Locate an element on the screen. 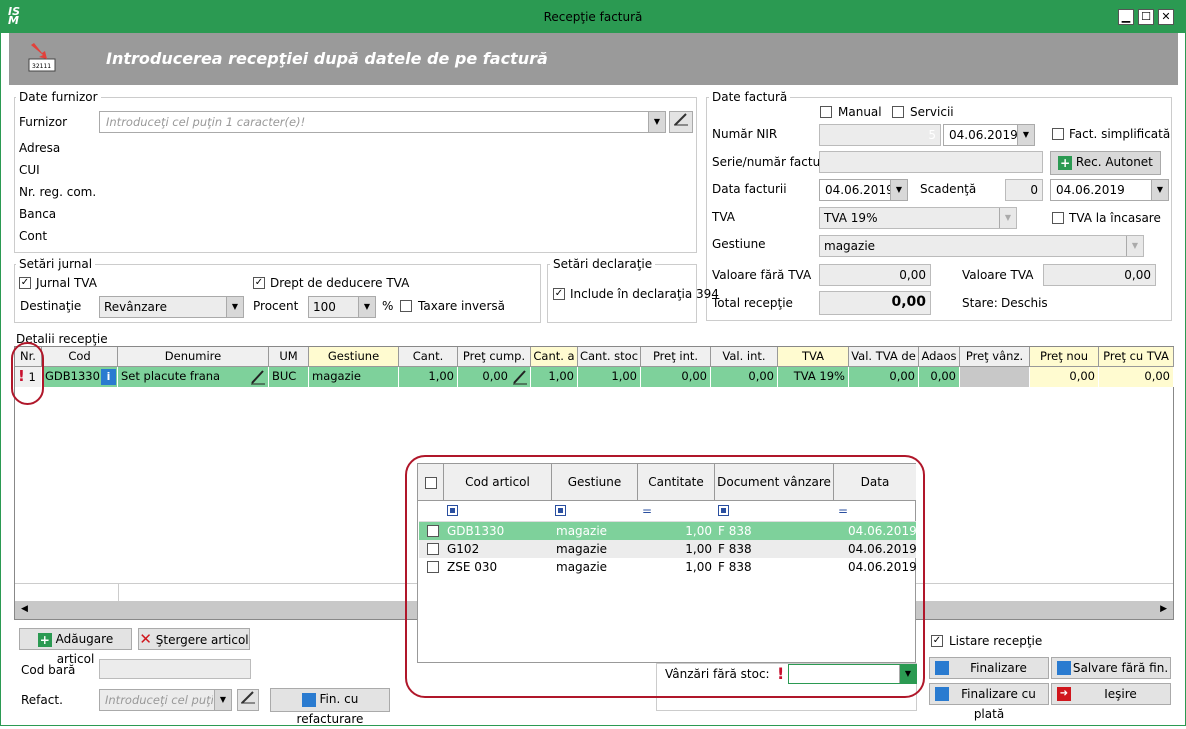 The image size is (1186, 729). table-cell-qty-stock: 1,00 is located at coordinates (609, 377).